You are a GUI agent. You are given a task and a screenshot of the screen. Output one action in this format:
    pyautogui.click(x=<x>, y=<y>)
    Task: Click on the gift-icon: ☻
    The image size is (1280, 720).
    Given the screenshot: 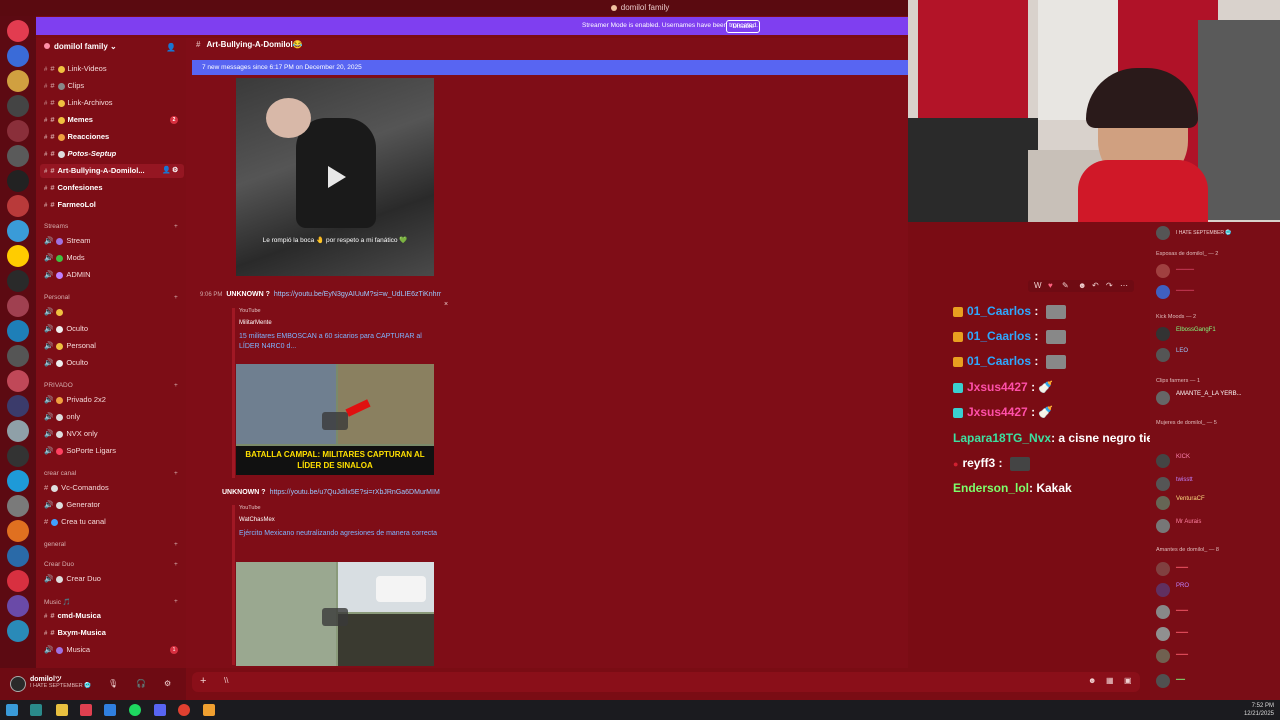 What is the action you would take?
    pyautogui.click(x=1092, y=680)
    